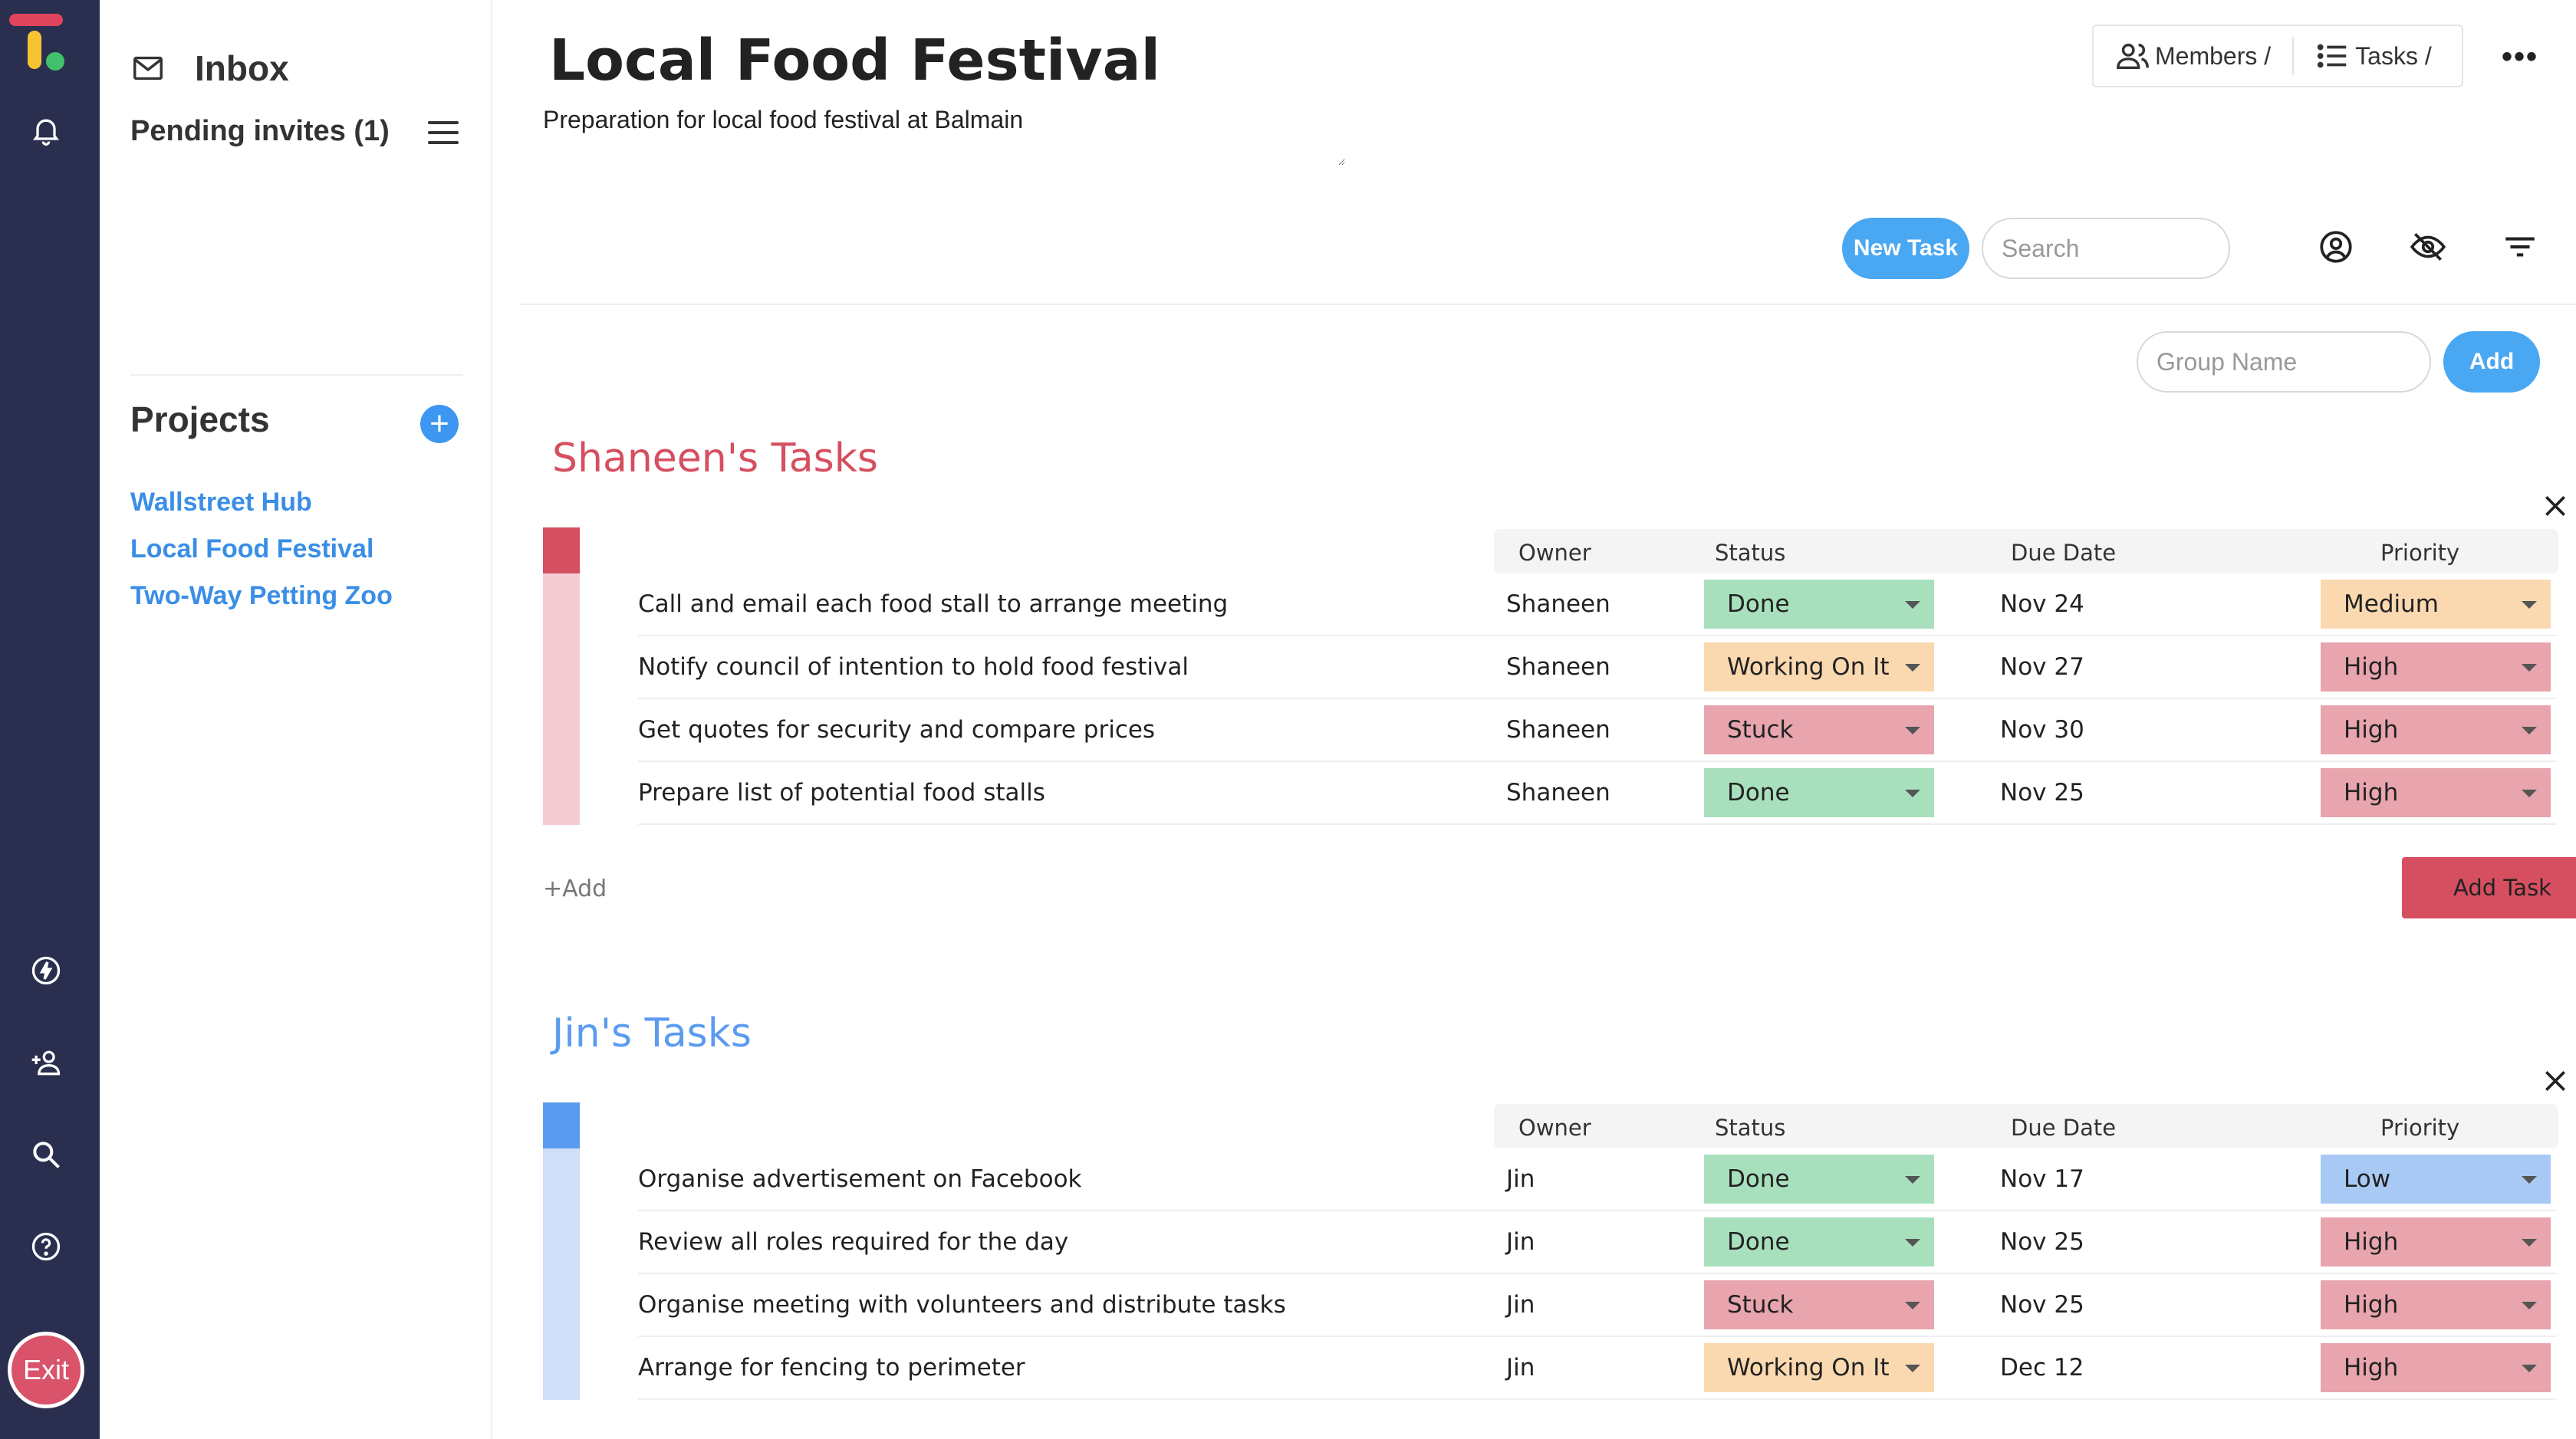  I want to click on task-name: Prepare list of potential food stalls, so click(841, 792).